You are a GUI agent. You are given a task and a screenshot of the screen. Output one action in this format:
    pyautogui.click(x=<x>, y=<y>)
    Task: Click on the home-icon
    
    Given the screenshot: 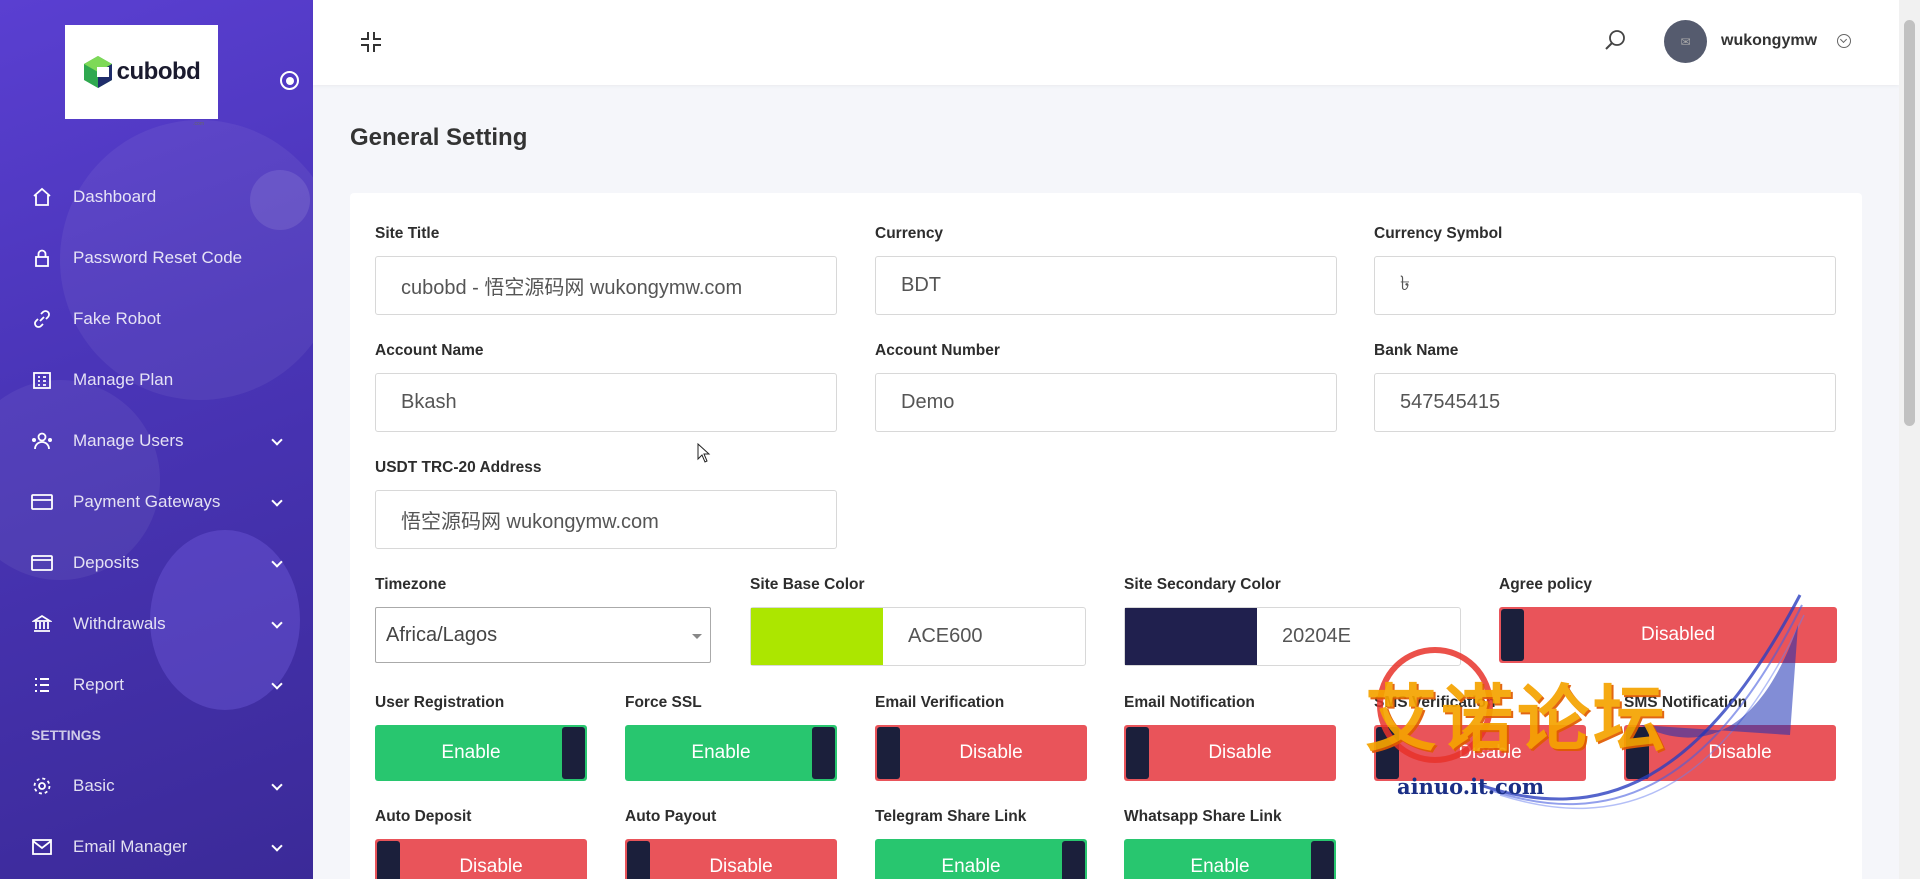 What is the action you would take?
    pyautogui.click(x=42, y=197)
    